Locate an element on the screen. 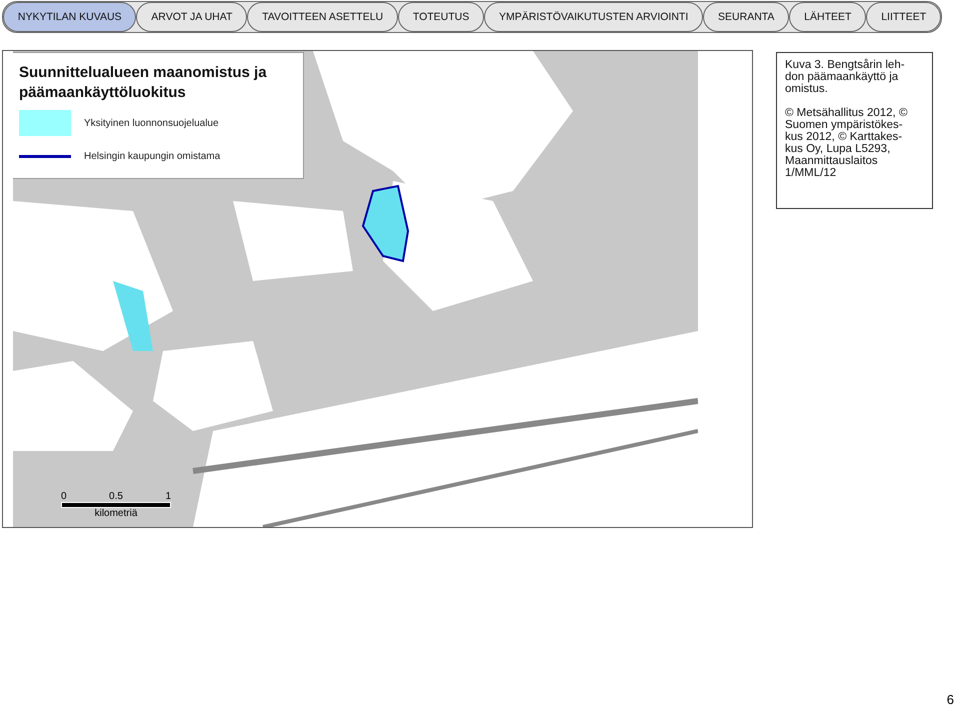 This screenshot has width=960, height=711. page-number: 6 is located at coordinates (950, 699).